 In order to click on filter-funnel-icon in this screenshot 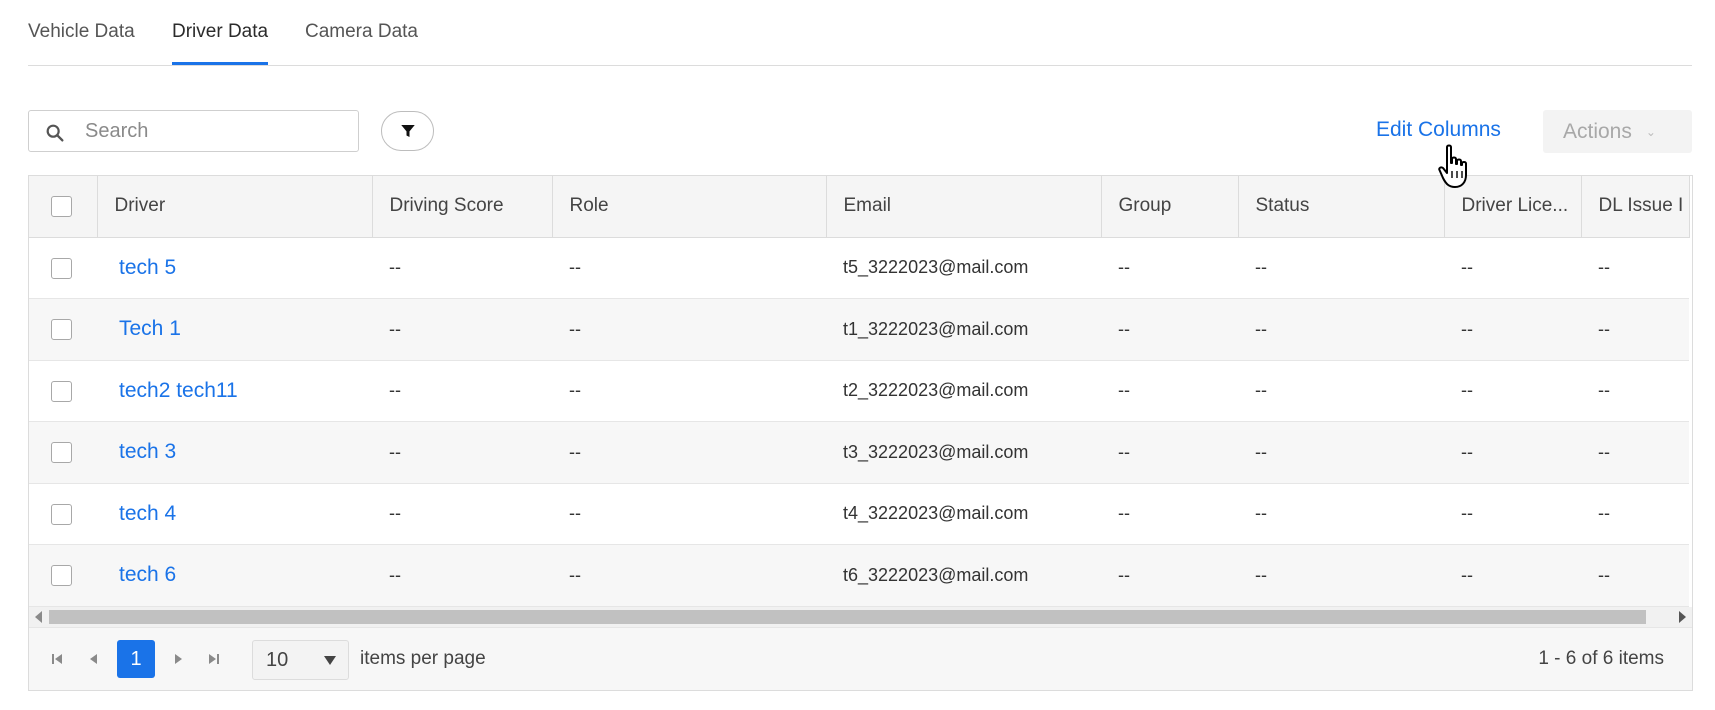, I will do `click(407, 131)`.